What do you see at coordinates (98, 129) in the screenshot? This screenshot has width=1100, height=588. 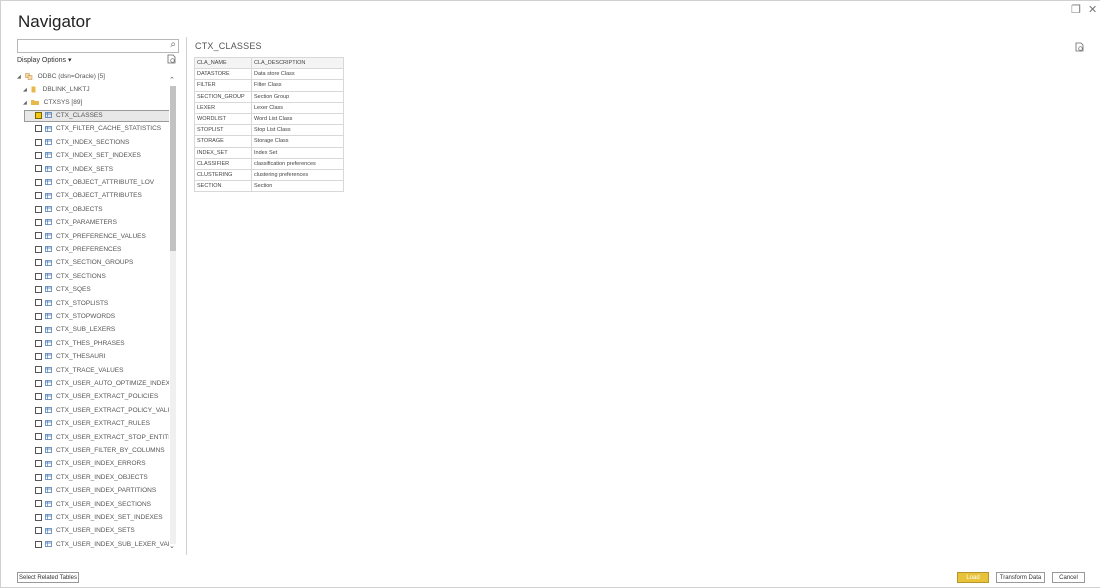 I see `tree-item-table: CTX_FILTER_CACHE_STATISTICS` at bounding box center [98, 129].